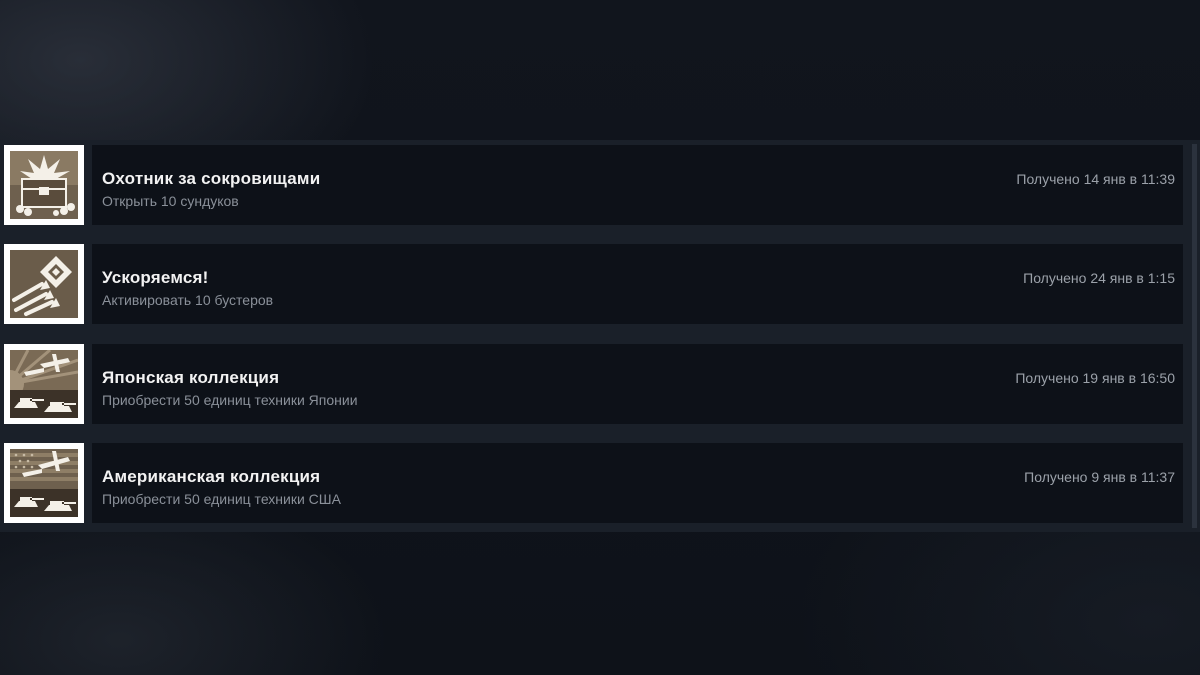 This screenshot has width=1200, height=675. Describe the element at coordinates (44, 185) in the screenshot. I see `treasure-chest-icon` at that location.